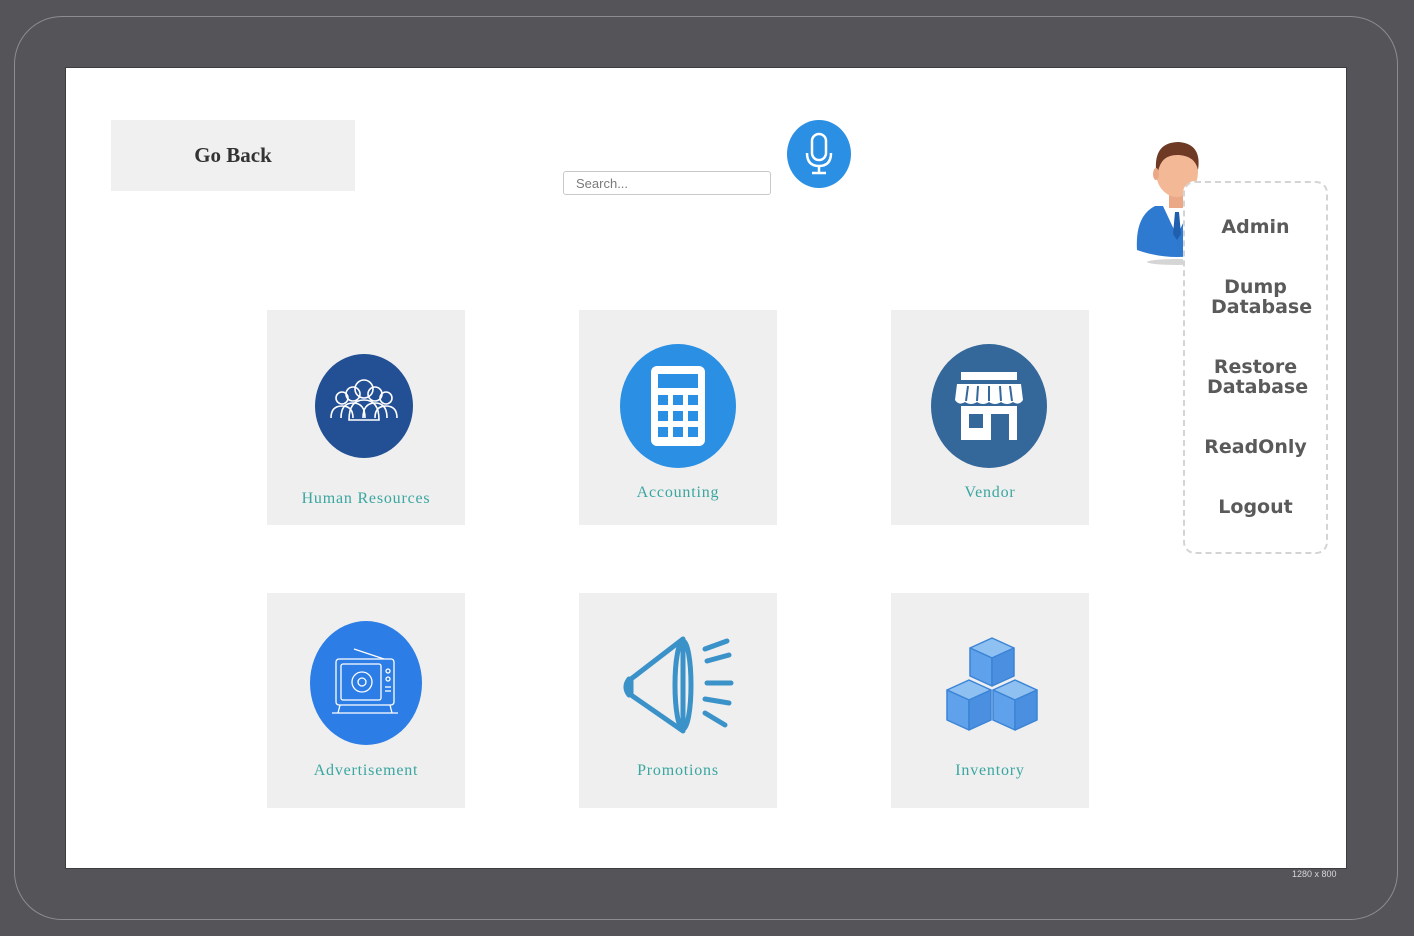 This screenshot has height=936, width=1414. What do you see at coordinates (678, 770) in the screenshot?
I see `module-label: Promotions` at bounding box center [678, 770].